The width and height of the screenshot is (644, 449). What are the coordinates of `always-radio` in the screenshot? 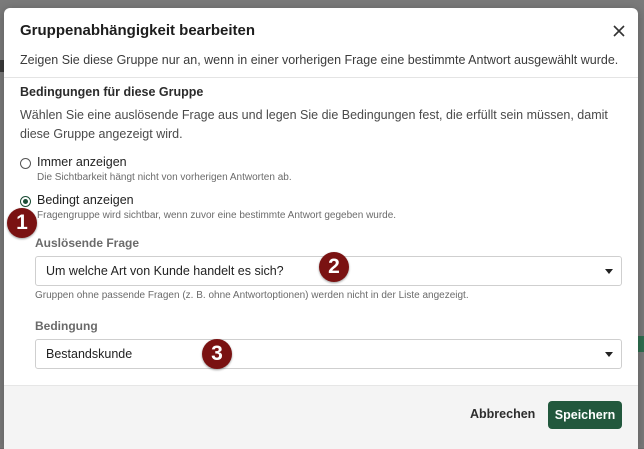 It's located at (25, 163).